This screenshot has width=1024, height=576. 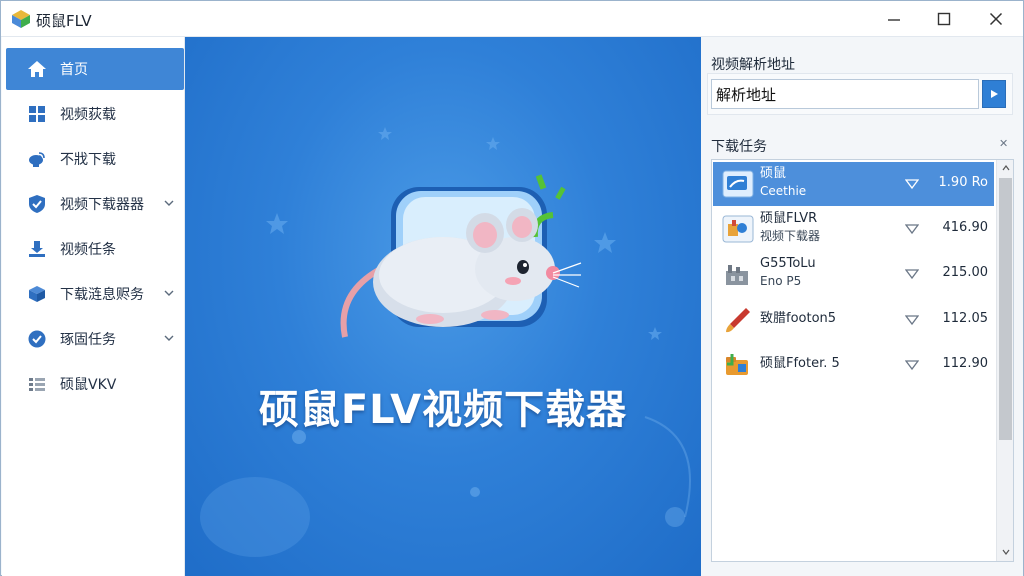 I want to click on task-row: 硕鼠Ffoter. 5 112.90, so click(x=853, y=365).